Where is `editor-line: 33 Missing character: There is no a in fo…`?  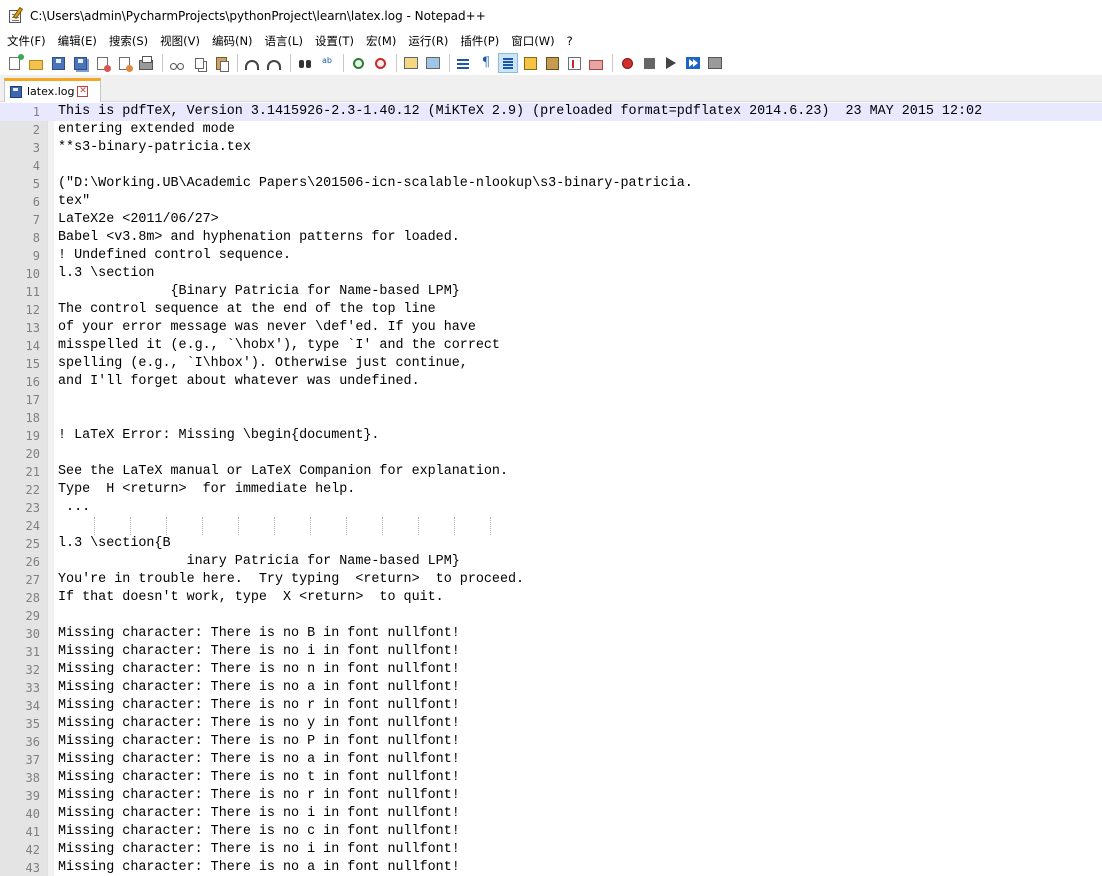
editor-line: 33 Missing character: There is no a in fo… is located at coordinates (551, 688).